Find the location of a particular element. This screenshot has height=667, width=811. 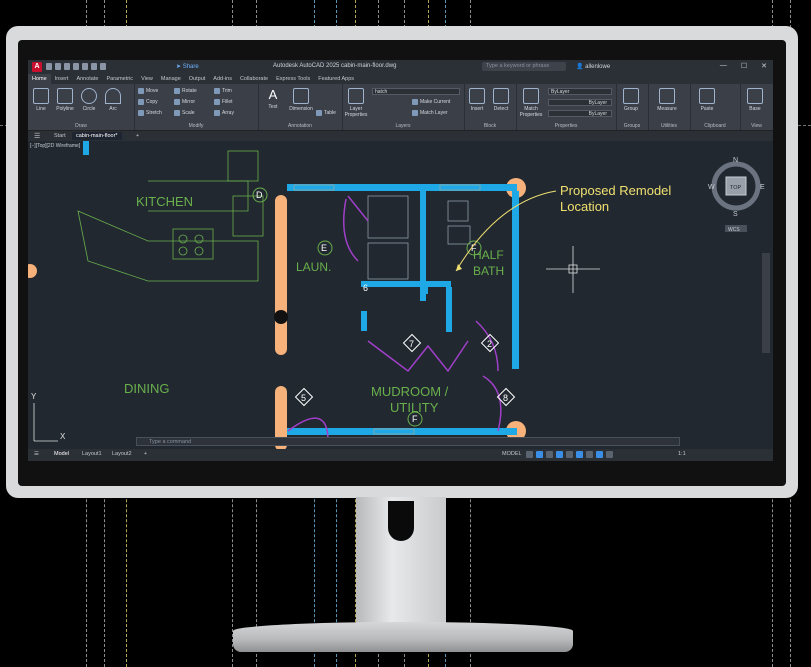

match-layer-button: Match Layer is located at coordinates (430, 113).